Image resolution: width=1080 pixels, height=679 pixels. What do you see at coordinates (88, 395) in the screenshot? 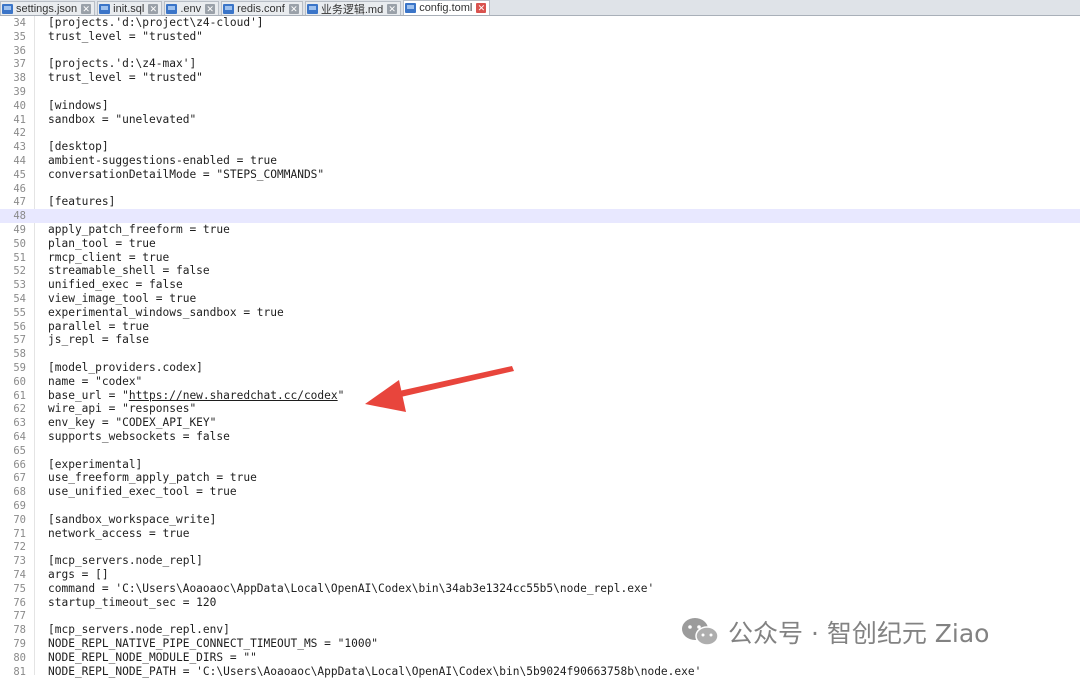
I see `line-text-prefix: base_url = "` at bounding box center [88, 395].